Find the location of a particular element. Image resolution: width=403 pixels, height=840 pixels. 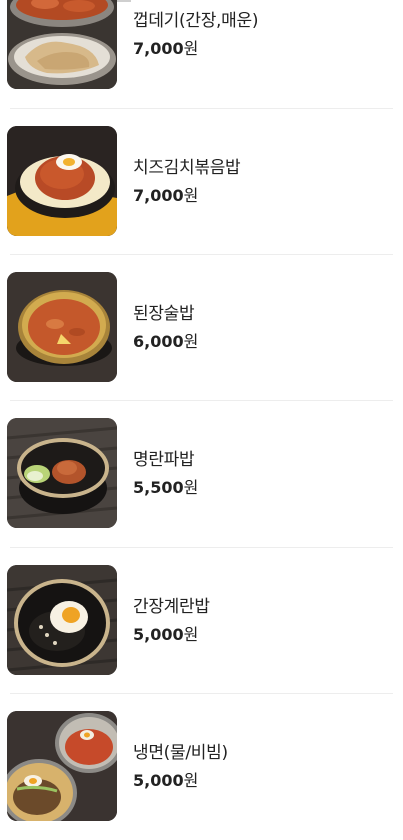

menu-item-price: 5,500원 is located at coordinates (166, 487).